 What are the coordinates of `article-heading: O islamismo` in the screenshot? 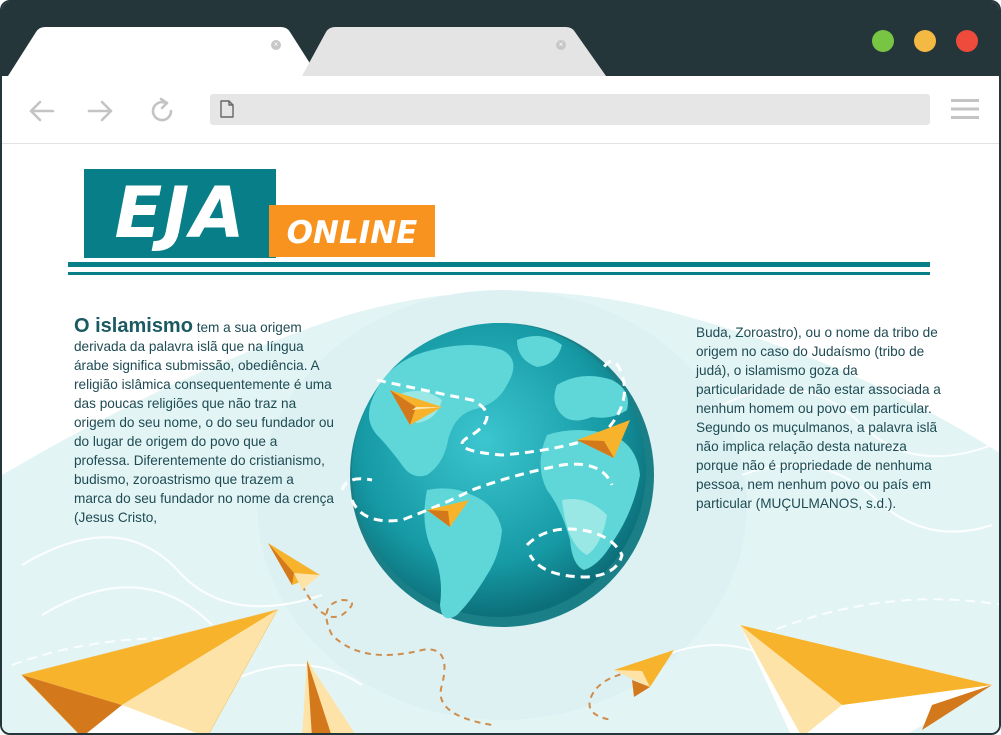 It's located at (133, 326).